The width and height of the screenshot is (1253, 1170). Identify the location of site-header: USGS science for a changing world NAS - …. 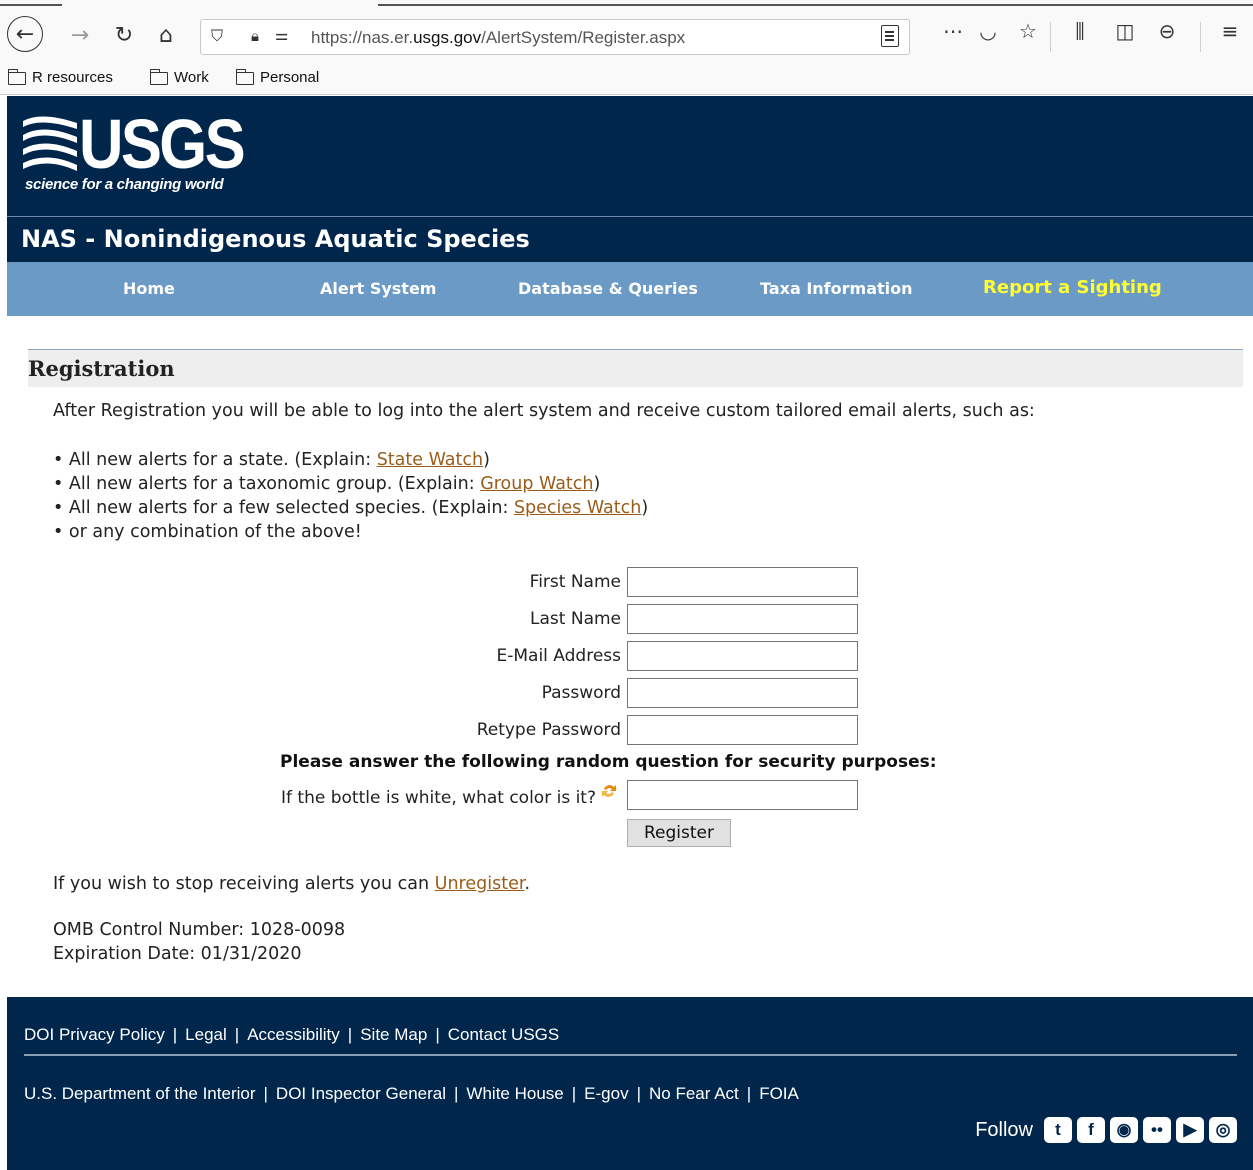
(630, 179).